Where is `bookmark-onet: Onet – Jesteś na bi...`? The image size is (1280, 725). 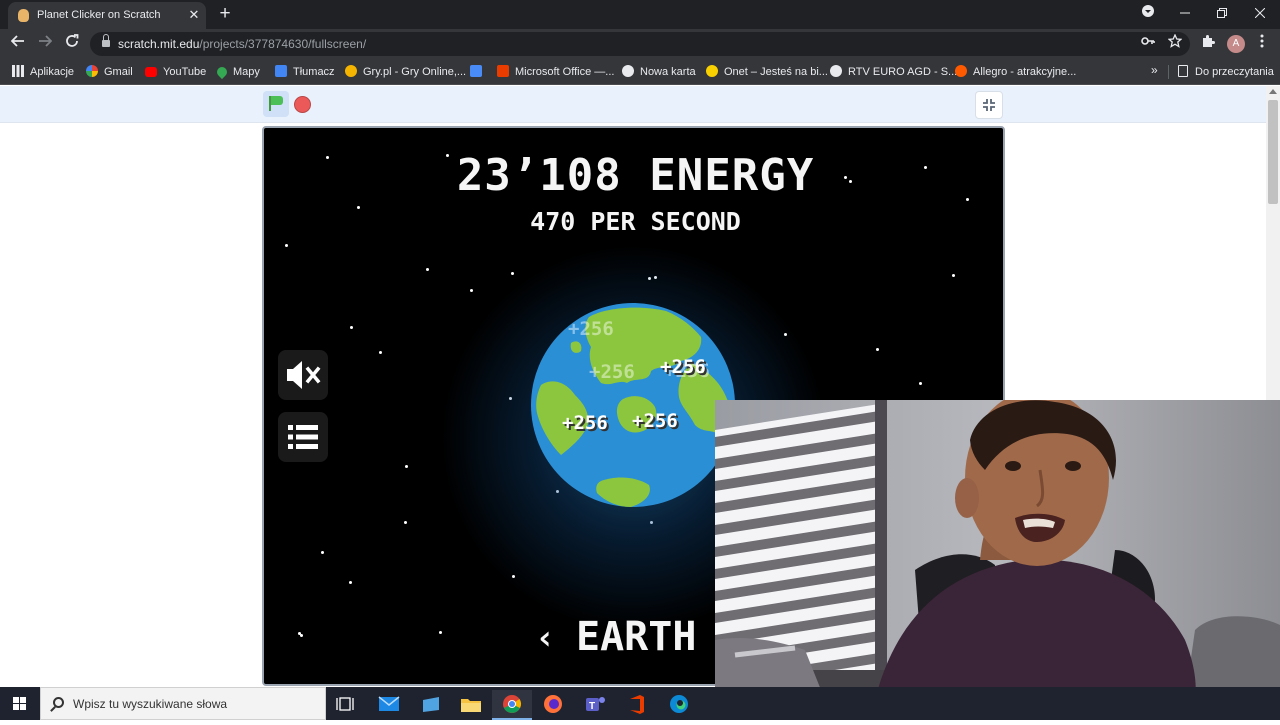 bookmark-onet: Onet – Jesteś na bi... is located at coordinates (767, 72).